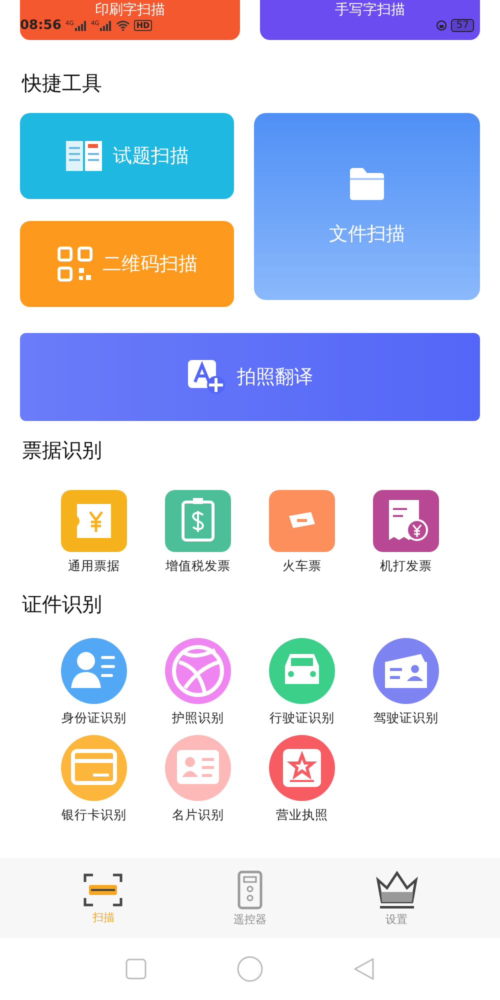  Describe the element at coordinates (62, 450) in the screenshot. I see `section-title: 票据识别` at that location.